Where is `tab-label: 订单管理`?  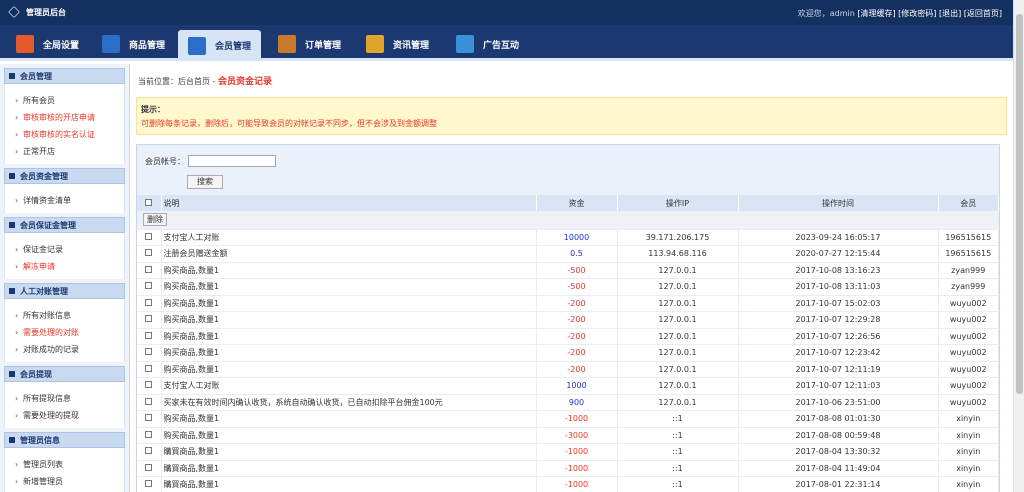 tab-label: 订单管理 is located at coordinates (323, 45).